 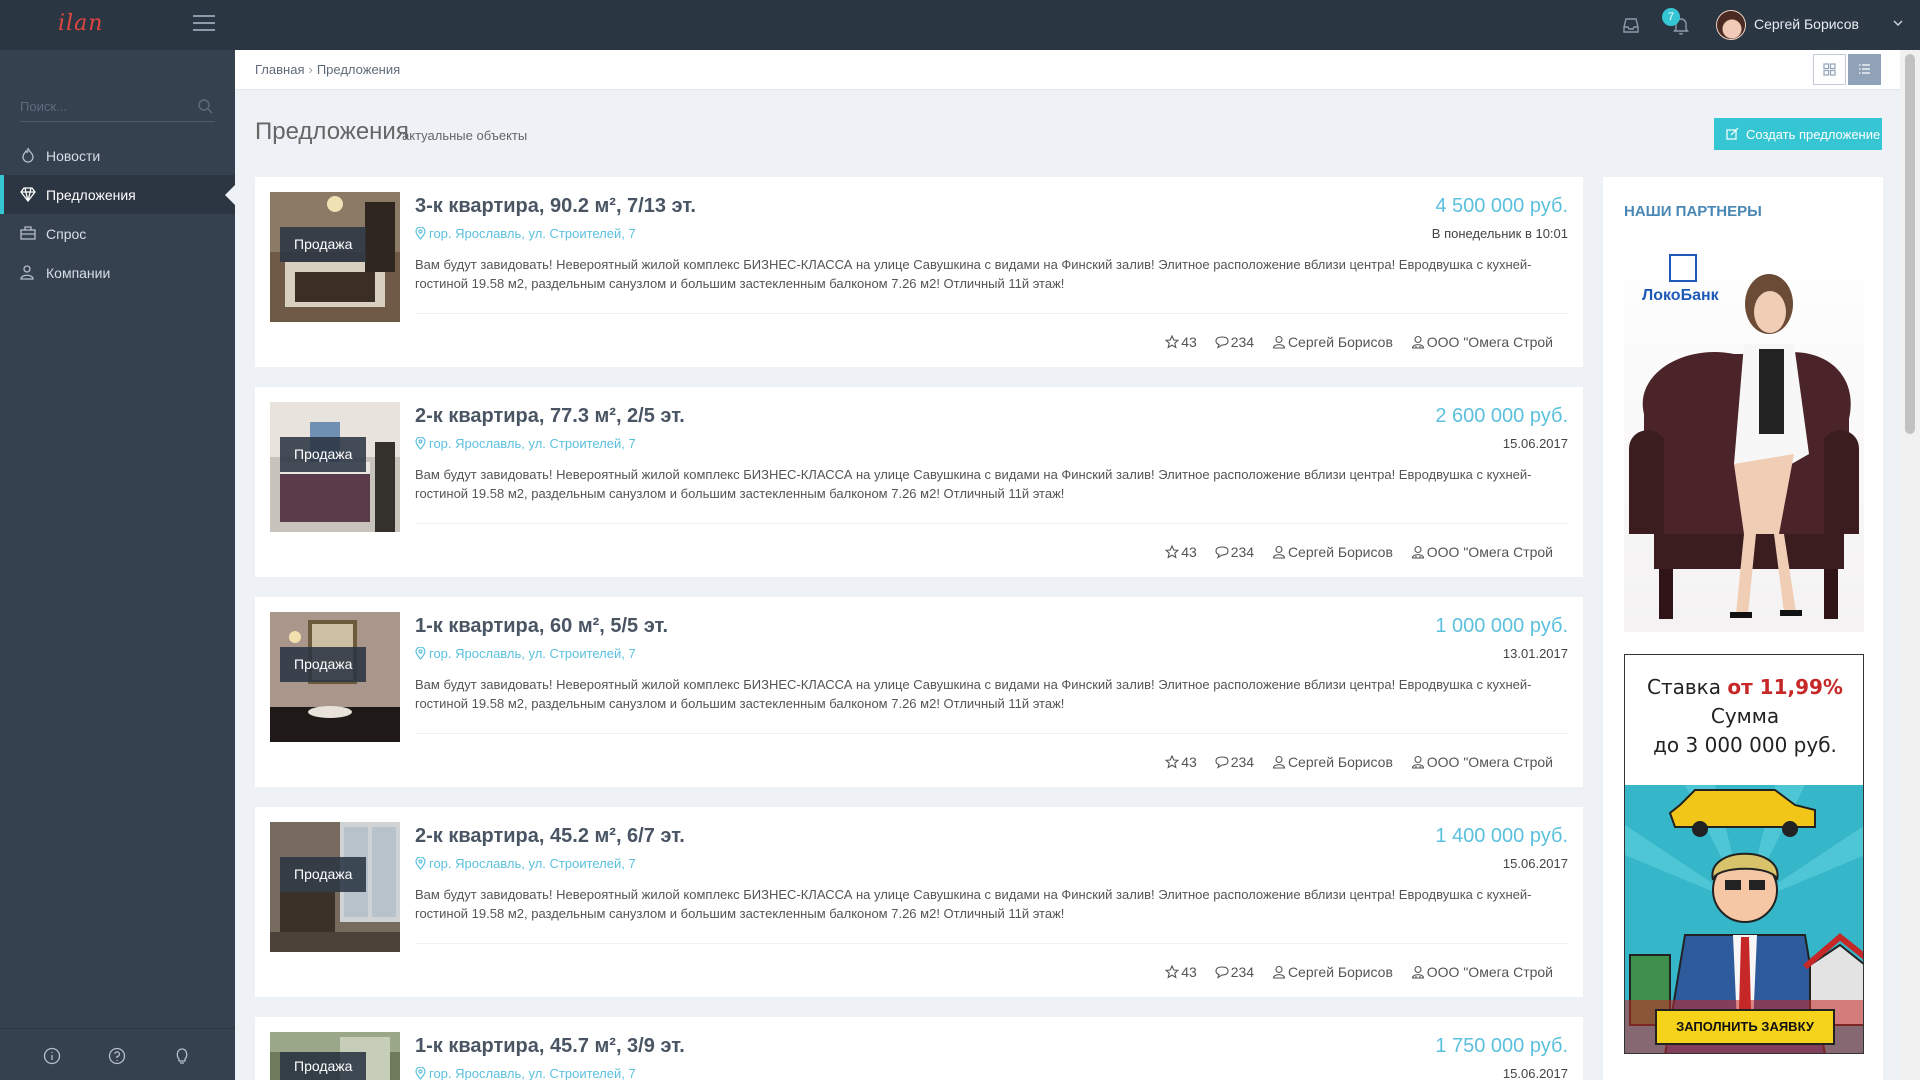 What do you see at coordinates (1806, 24) in the screenshot?
I see `user-name: Сергей Борисов` at bounding box center [1806, 24].